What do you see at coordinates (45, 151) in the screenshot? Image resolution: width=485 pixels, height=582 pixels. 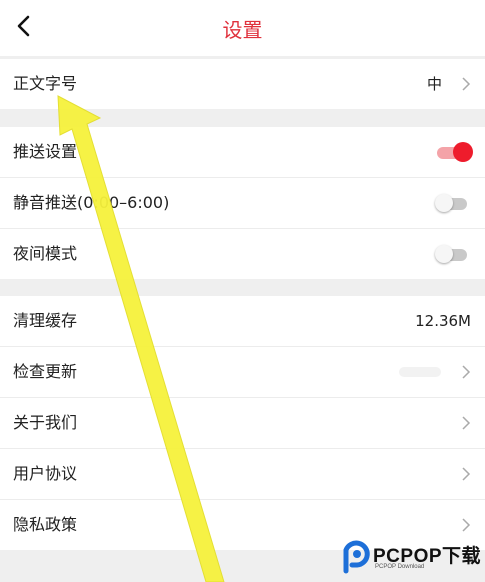 I see `push-settings-label: 推送设置` at bounding box center [45, 151].